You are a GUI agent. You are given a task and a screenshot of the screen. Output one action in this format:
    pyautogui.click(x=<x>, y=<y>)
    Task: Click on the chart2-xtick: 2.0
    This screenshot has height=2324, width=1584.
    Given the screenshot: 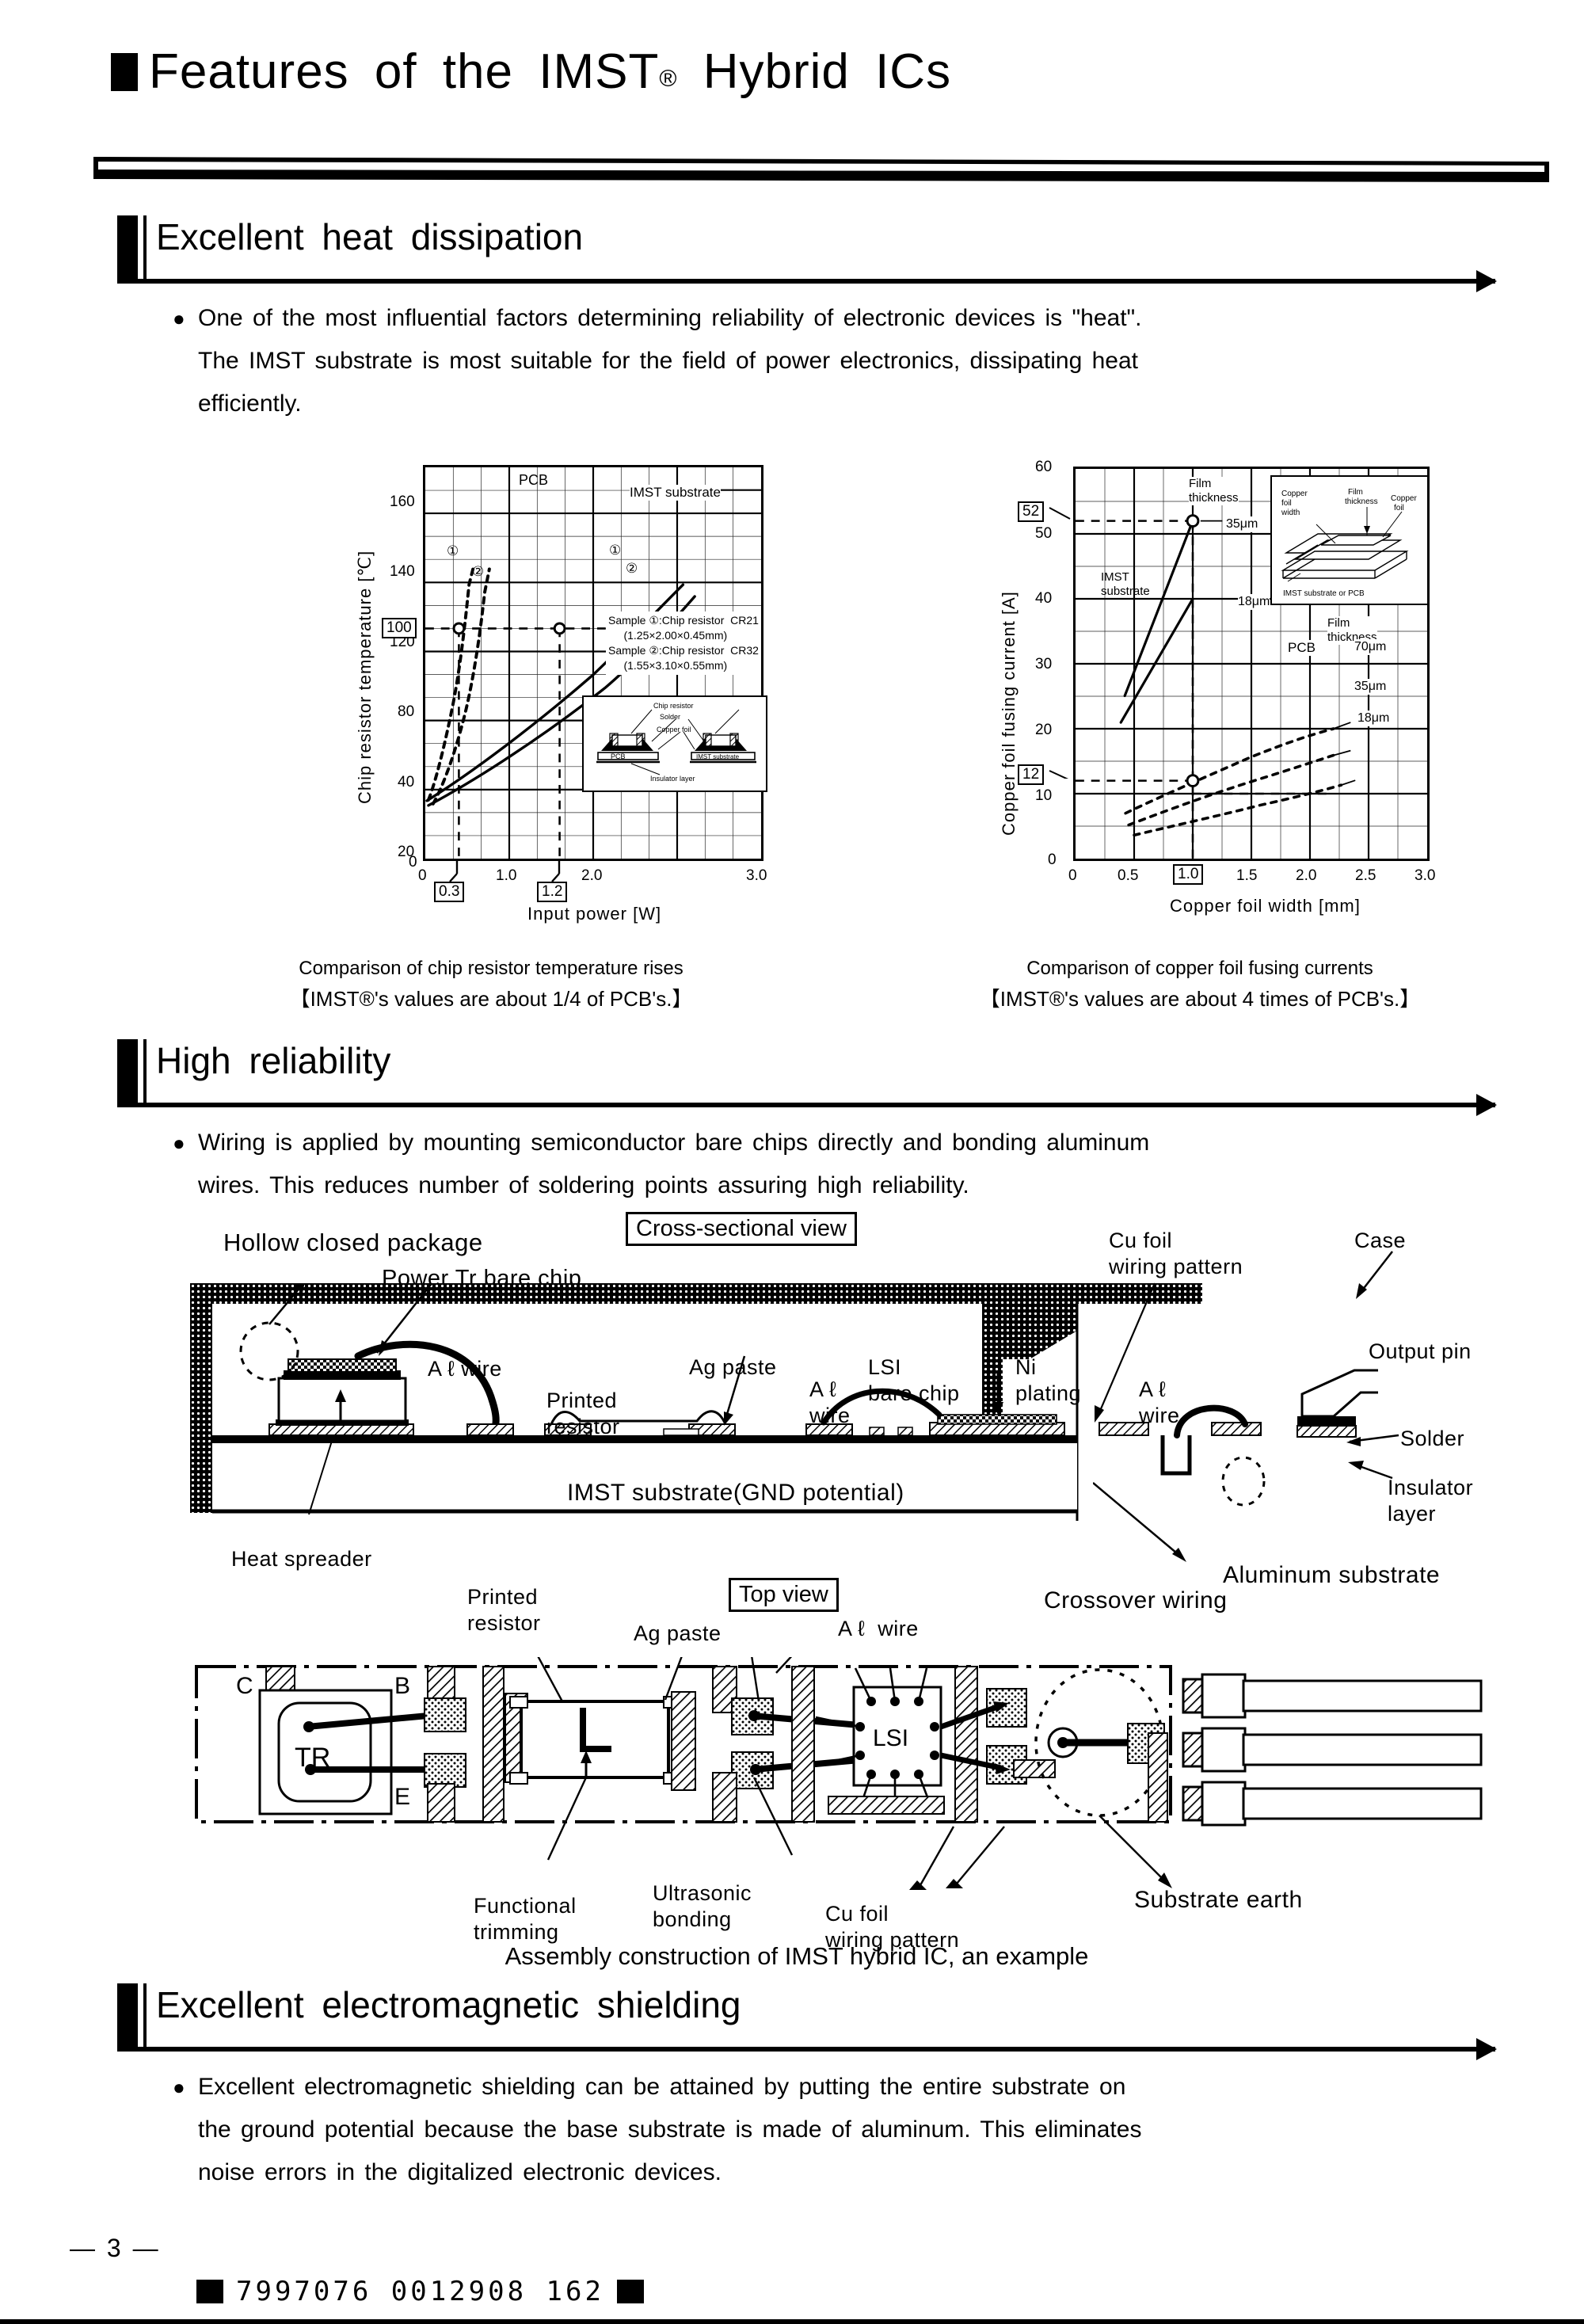 What is the action you would take?
    pyautogui.click(x=1306, y=876)
    